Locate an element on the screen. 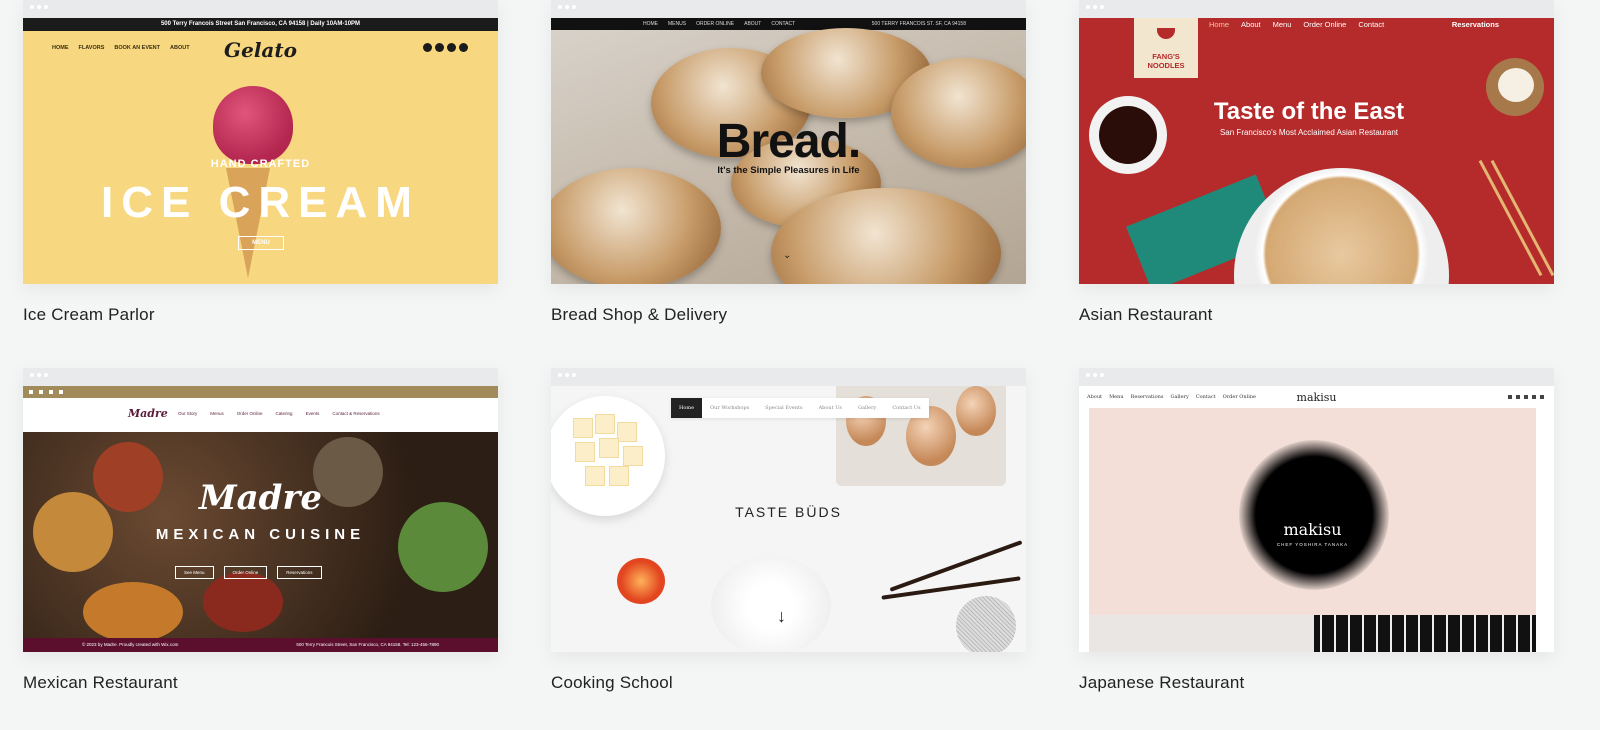 Image resolution: width=1600 pixels, height=730 pixels. ink-blot-image is located at coordinates (1314, 515).